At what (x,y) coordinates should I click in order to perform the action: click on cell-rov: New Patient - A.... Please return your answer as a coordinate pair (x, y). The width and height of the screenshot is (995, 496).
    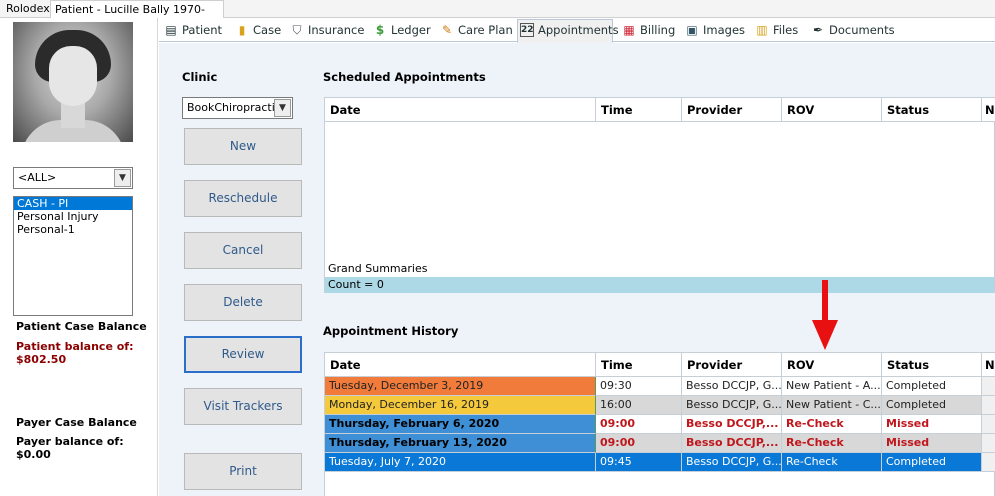
    Looking at the image, I should click on (832, 386).